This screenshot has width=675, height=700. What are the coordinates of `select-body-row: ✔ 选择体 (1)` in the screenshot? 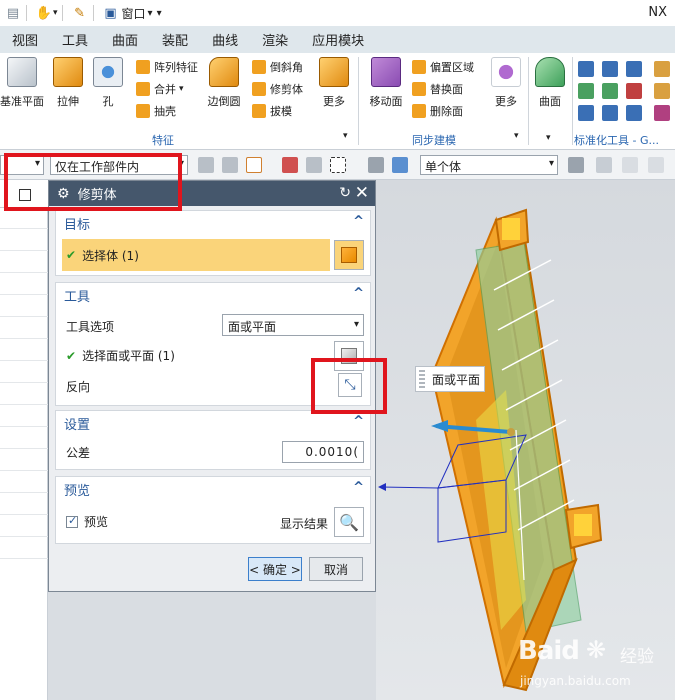 It's located at (196, 255).